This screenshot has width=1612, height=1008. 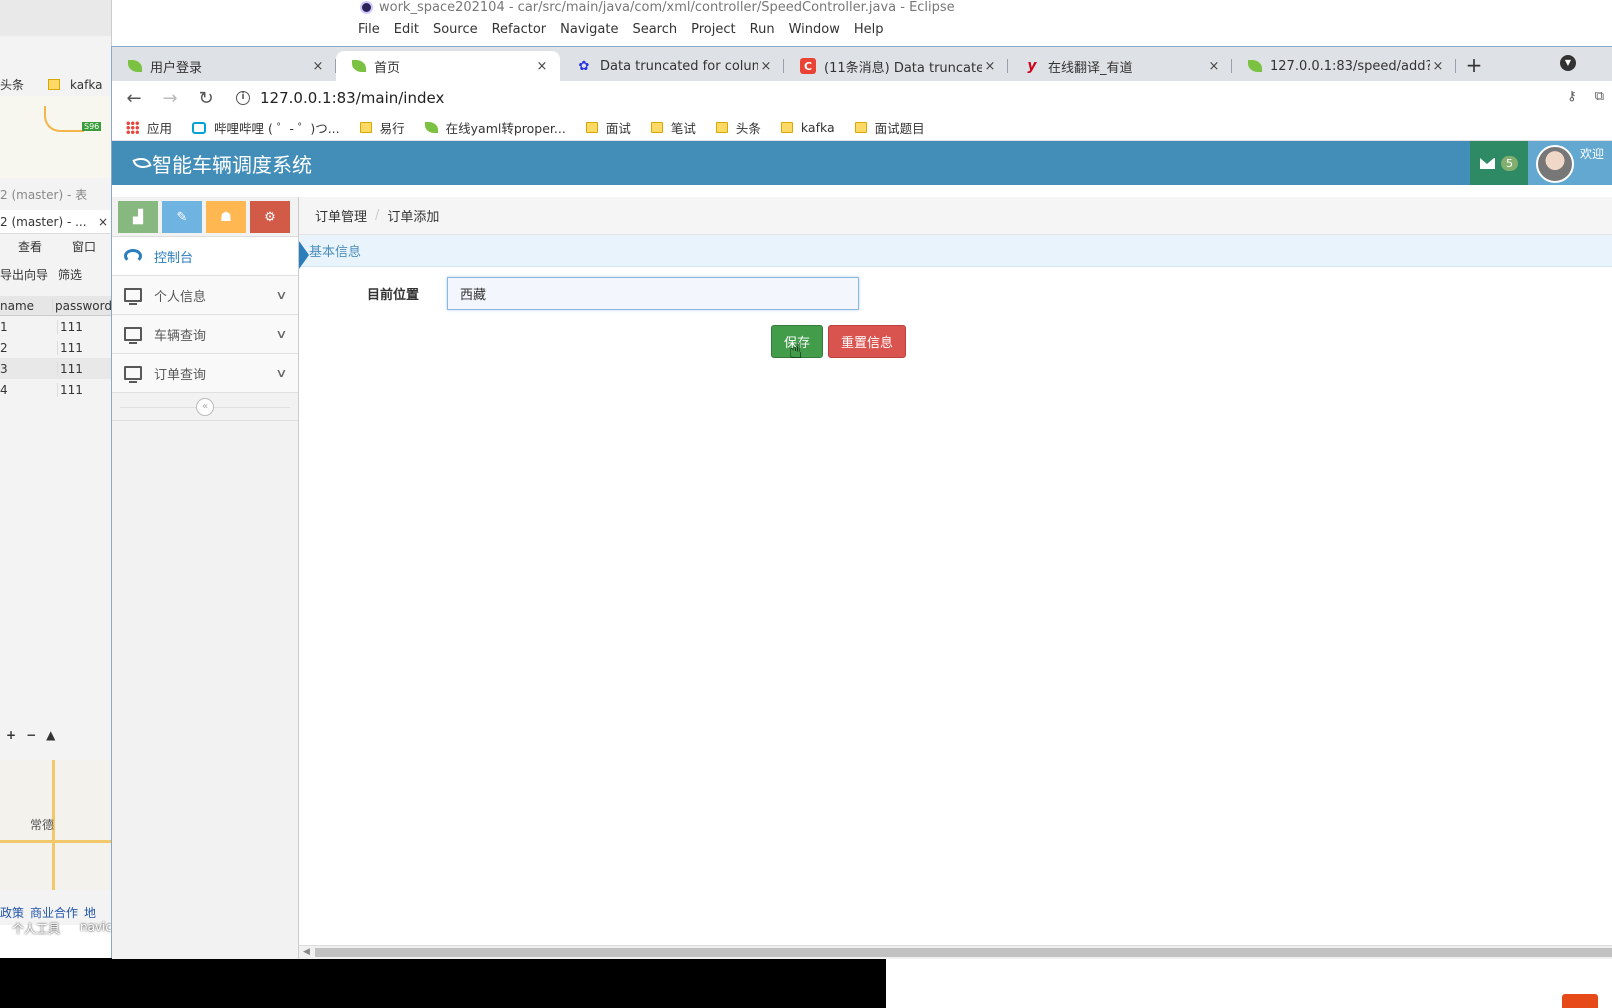 What do you see at coordinates (226, 217) in the screenshot?
I see `users-icon: ☗` at bounding box center [226, 217].